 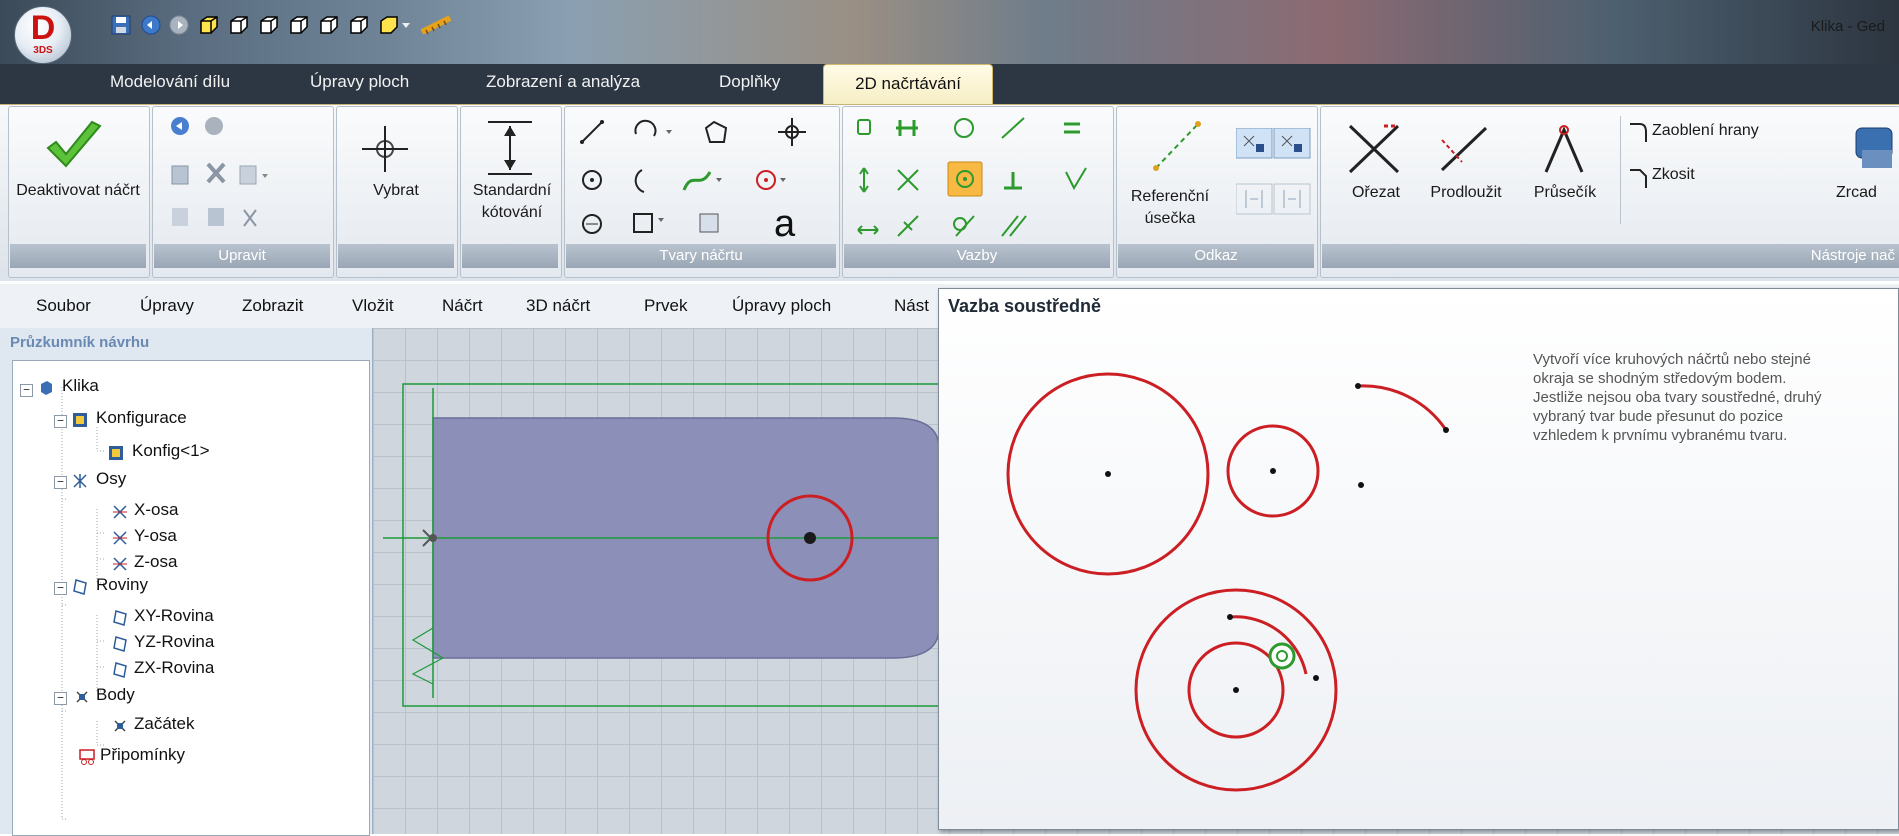 I want to click on intersect-button: Průsečík, so click(x=1565, y=193).